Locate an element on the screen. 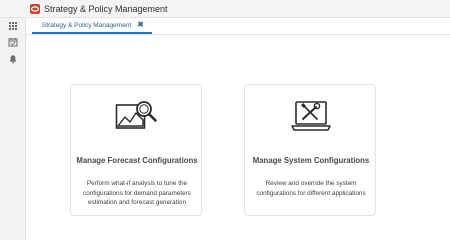 This screenshot has width=450, height=240. oracle-logo-icon is located at coordinates (35, 9).